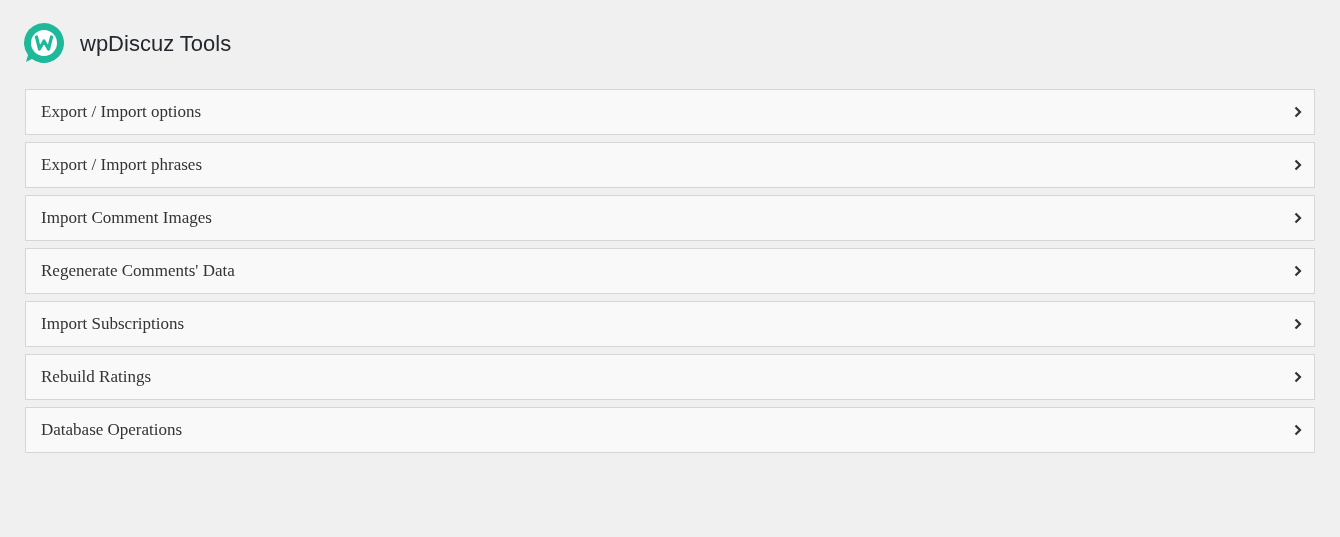 This screenshot has width=1340, height=537. Describe the element at coordinates (44, 43) in the screenshot. I see `logo-icon` at that location.